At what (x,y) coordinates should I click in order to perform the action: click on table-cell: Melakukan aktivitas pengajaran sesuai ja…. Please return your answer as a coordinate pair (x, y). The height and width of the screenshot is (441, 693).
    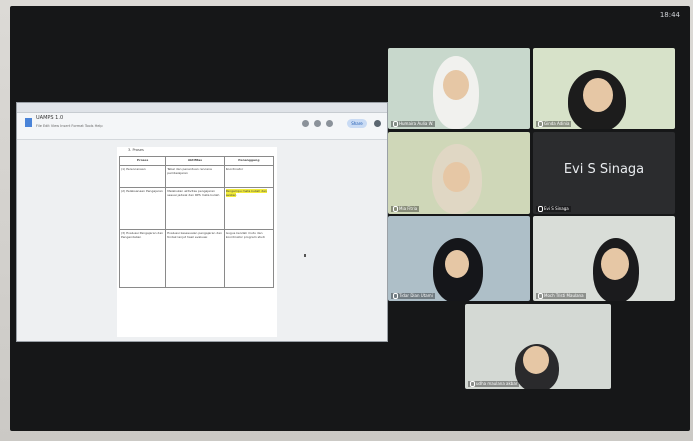
    Looking at the image, I should click on (195, 208).